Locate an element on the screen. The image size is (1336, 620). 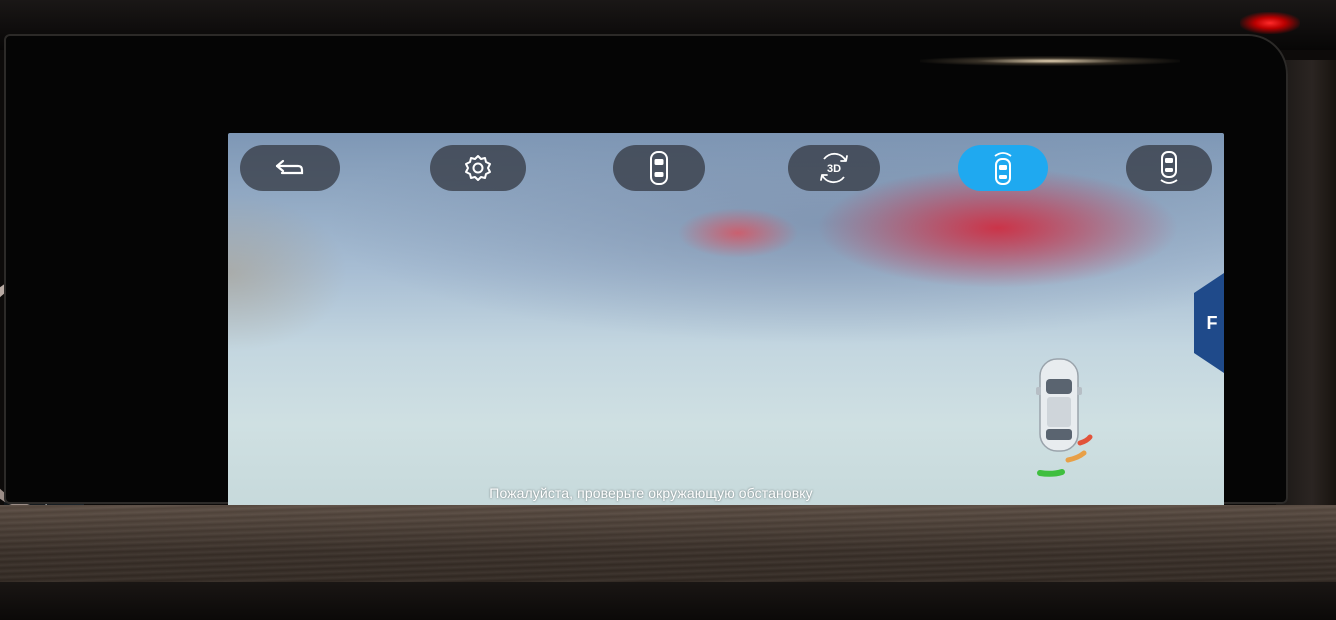
car-front-view-icon is located at coordinates (1003, 168).